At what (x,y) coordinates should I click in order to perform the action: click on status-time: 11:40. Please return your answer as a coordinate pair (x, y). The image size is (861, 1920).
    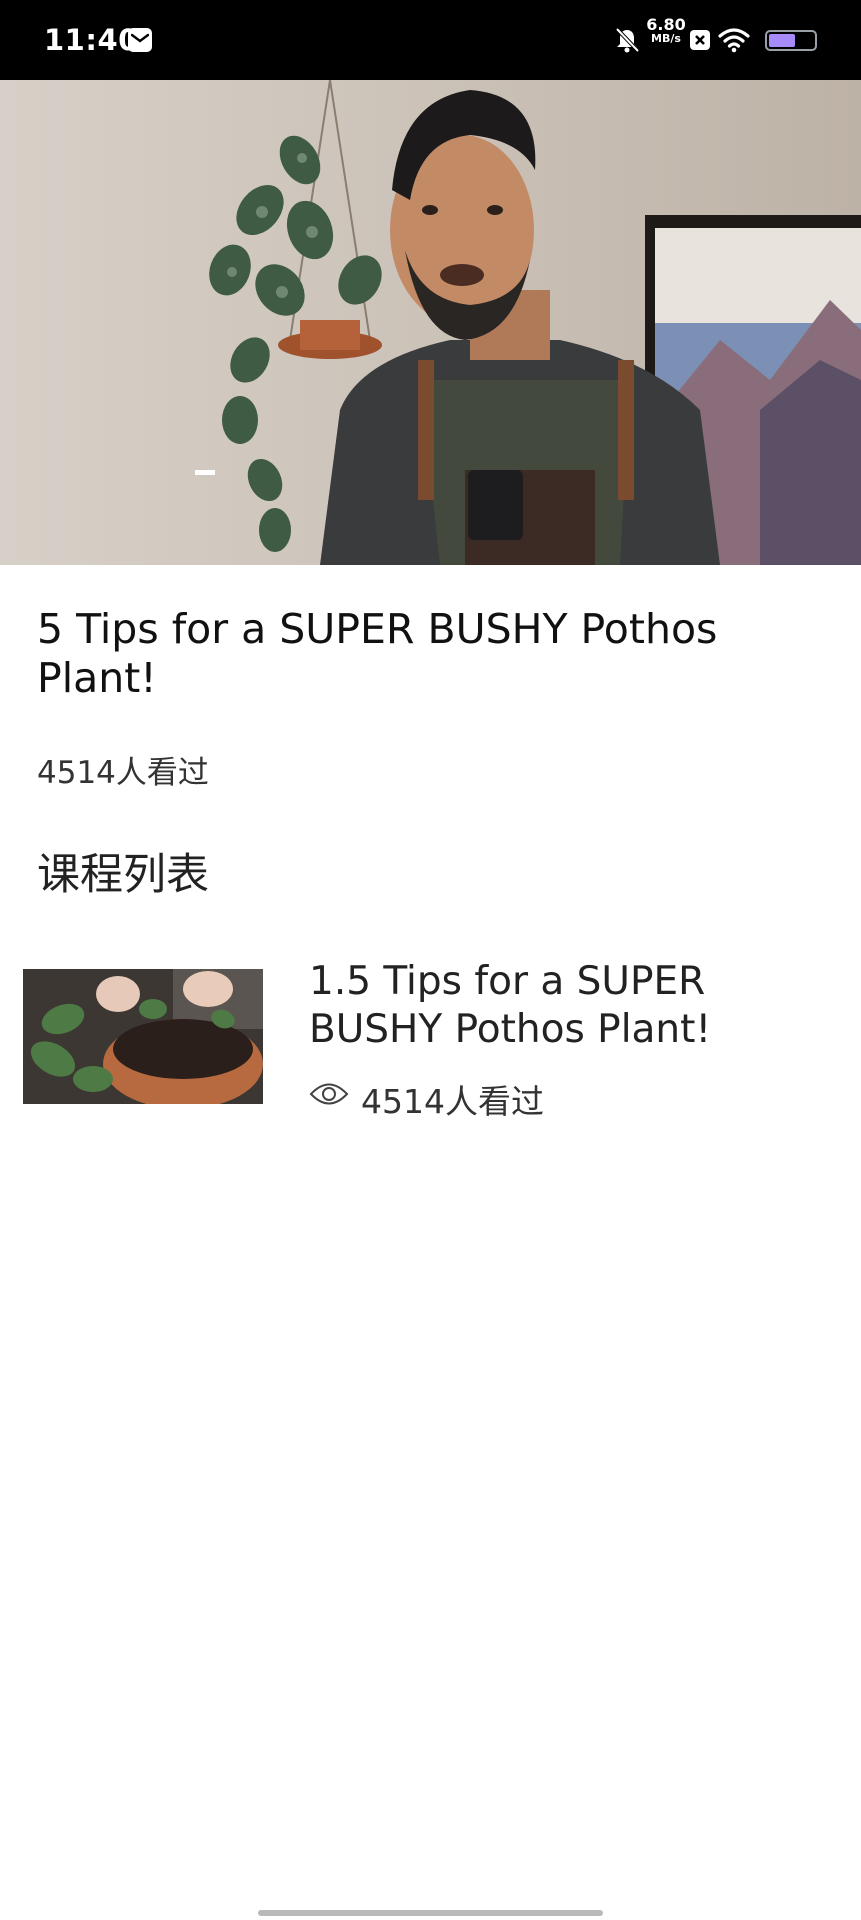
    Looking at the image, I should click on (91, 40).